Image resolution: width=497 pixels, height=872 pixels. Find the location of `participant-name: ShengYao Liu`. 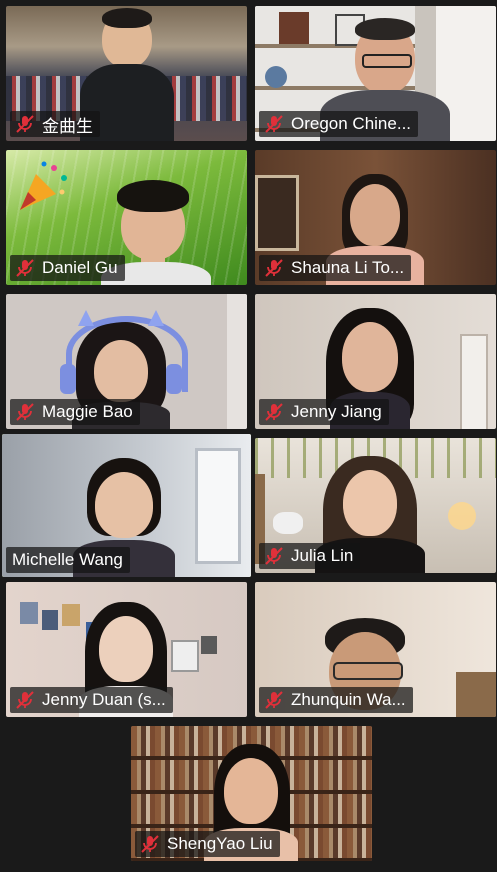

participant-name: ShengYao Liu is located at coordinates (220, 843).